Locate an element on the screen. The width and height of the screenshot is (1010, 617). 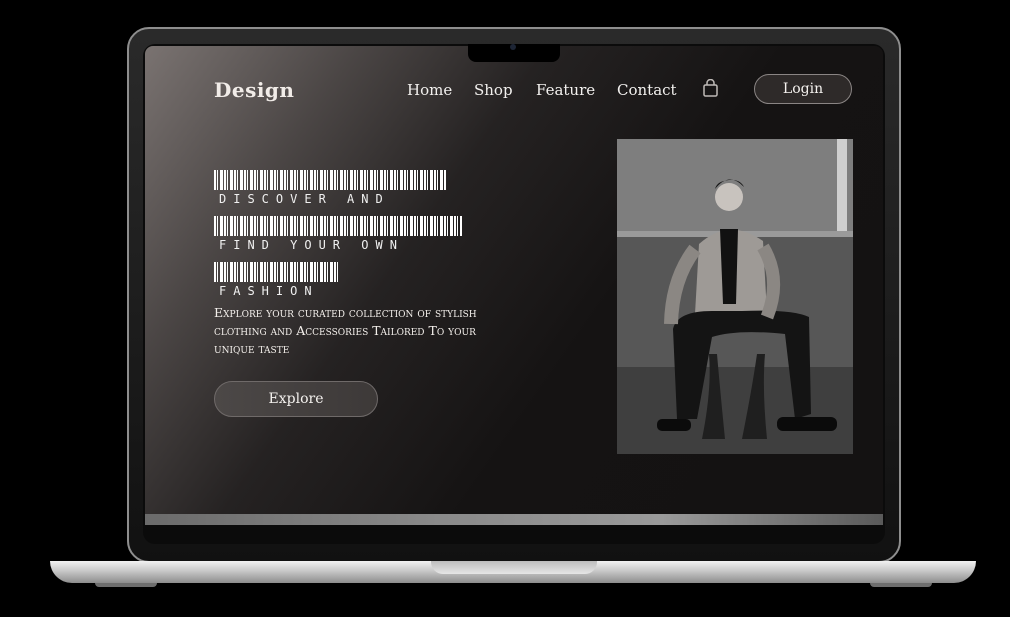
shopping-bag-icon is located at coordinates (710, 88).